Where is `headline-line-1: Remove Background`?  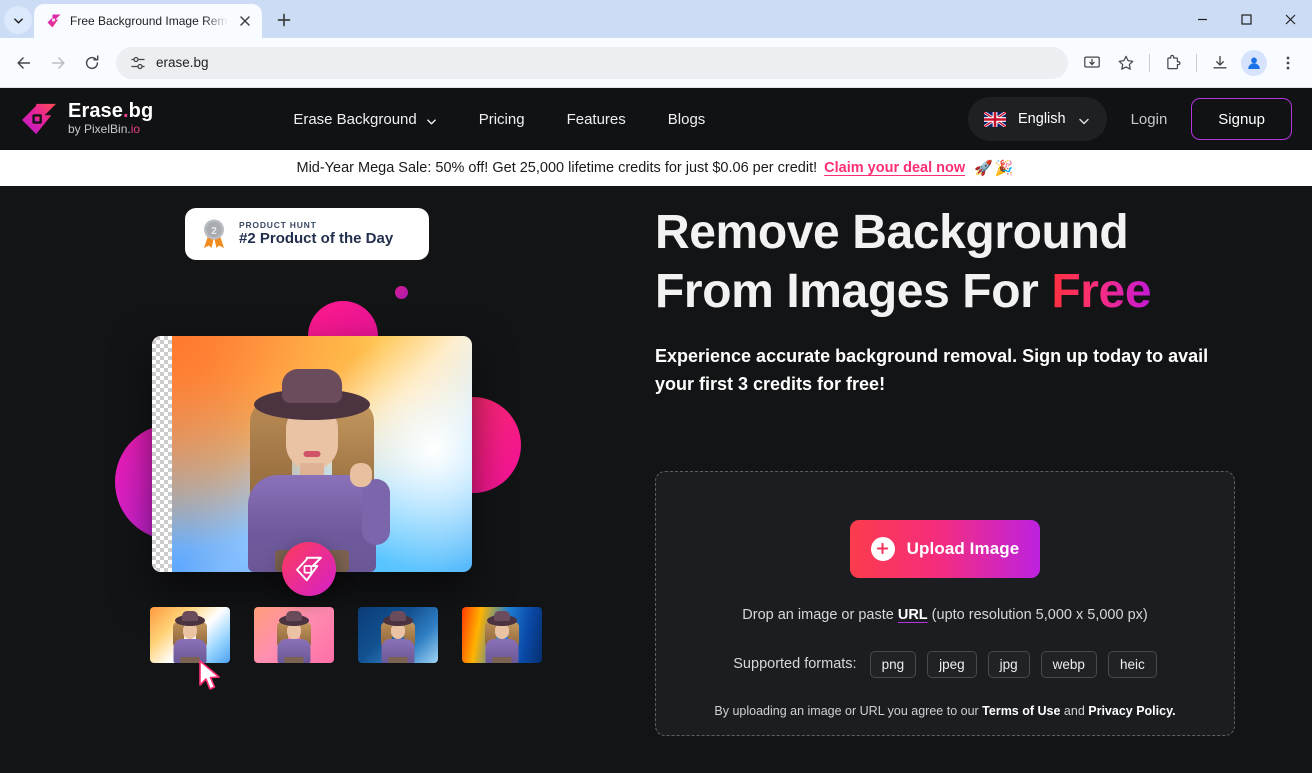 headline-line-1: Remove Background is located at coordinates (892, 232).